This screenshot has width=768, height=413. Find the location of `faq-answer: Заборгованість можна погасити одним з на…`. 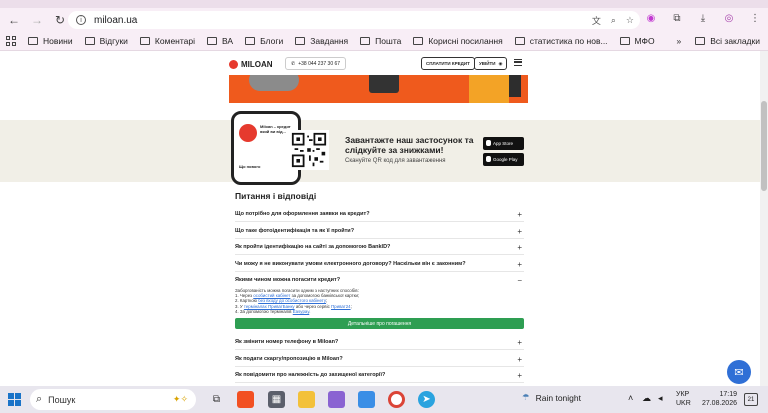

faq-answer: Заборгованість можна погасити одним з на… is located at coordinates (379, 301).